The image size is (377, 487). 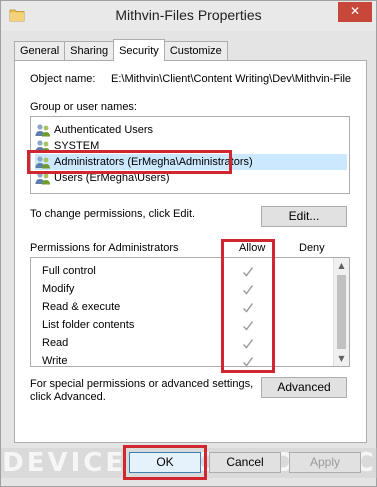 What do you see at coordinates (104, 248) in the screenshot?
I see `permissions-label: Permissions for Administrators` at bounding box center [104, 248].